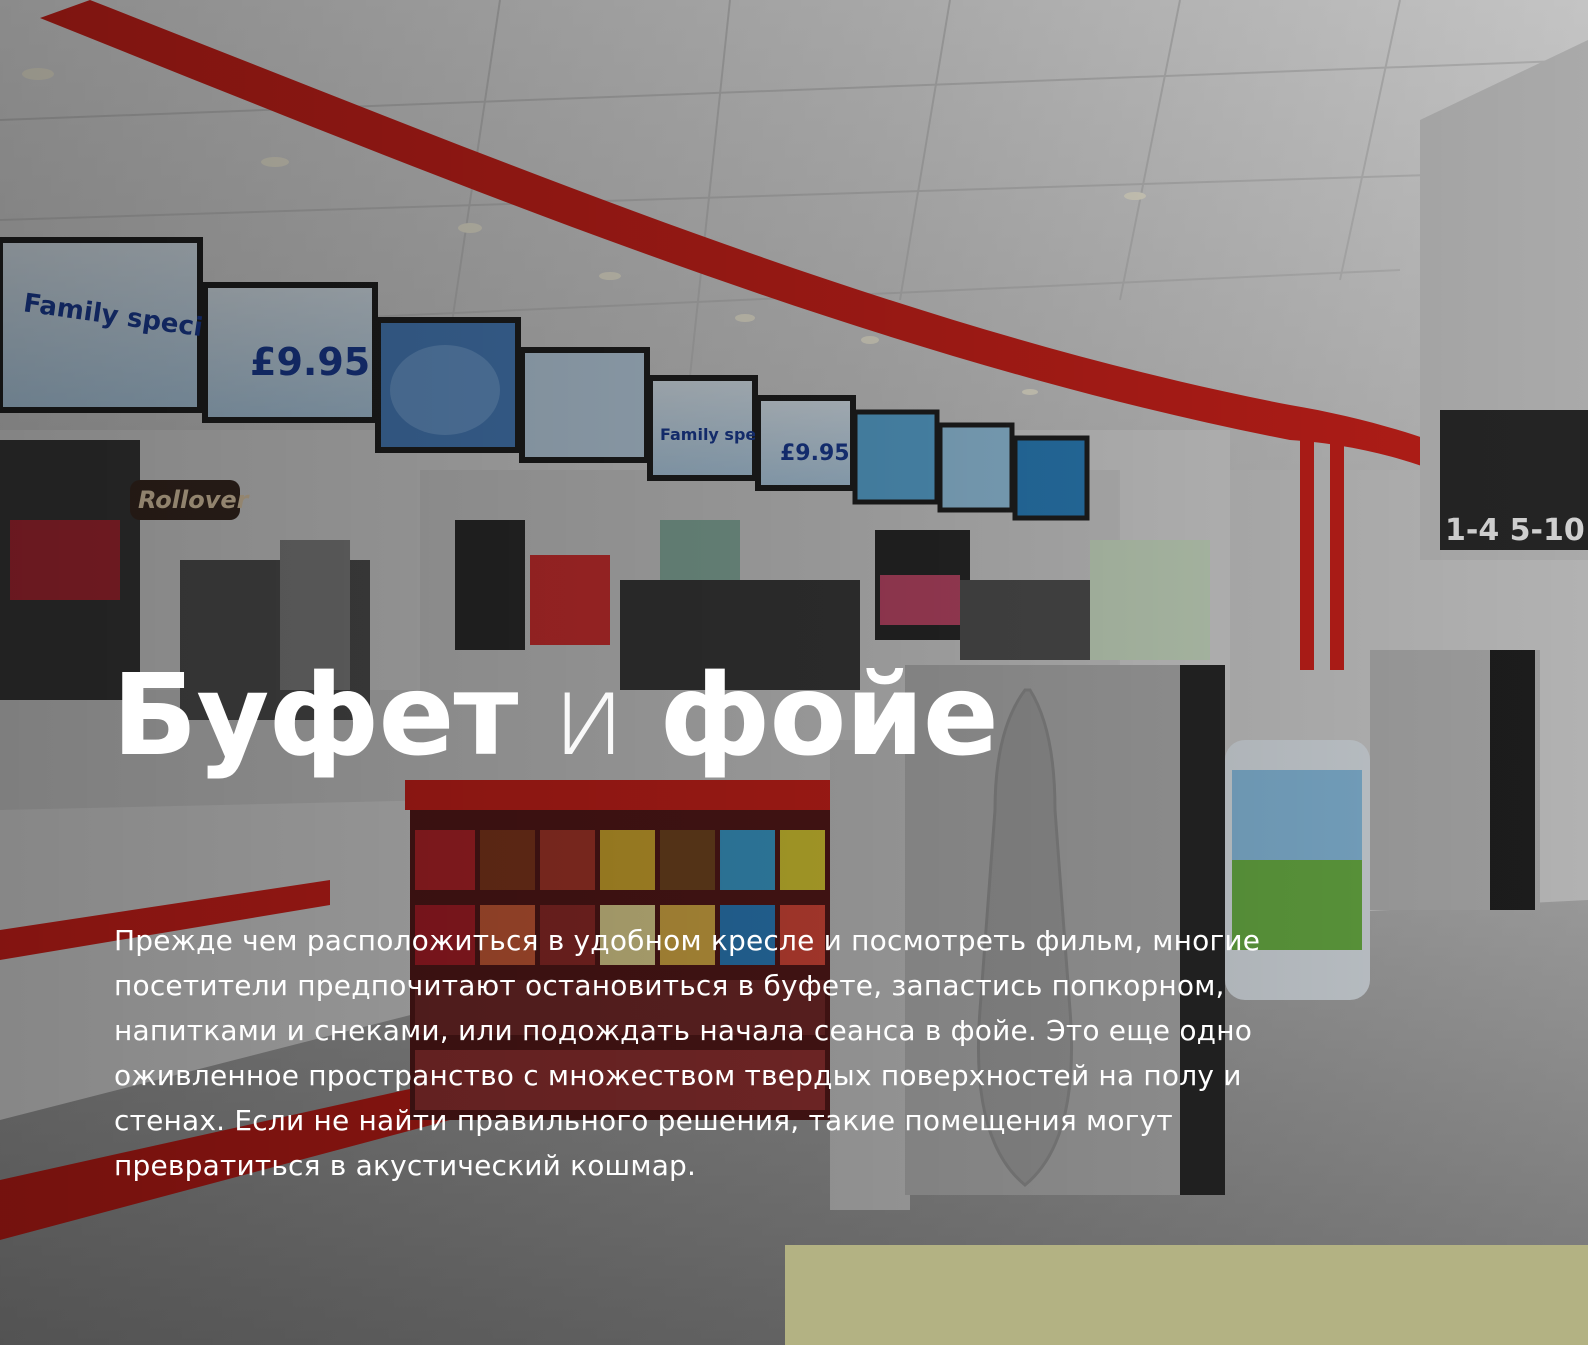 The width and height of the screenshot is (1588, 1345). I want to click on heading-word-foyer: фойе, so click(829, 716).